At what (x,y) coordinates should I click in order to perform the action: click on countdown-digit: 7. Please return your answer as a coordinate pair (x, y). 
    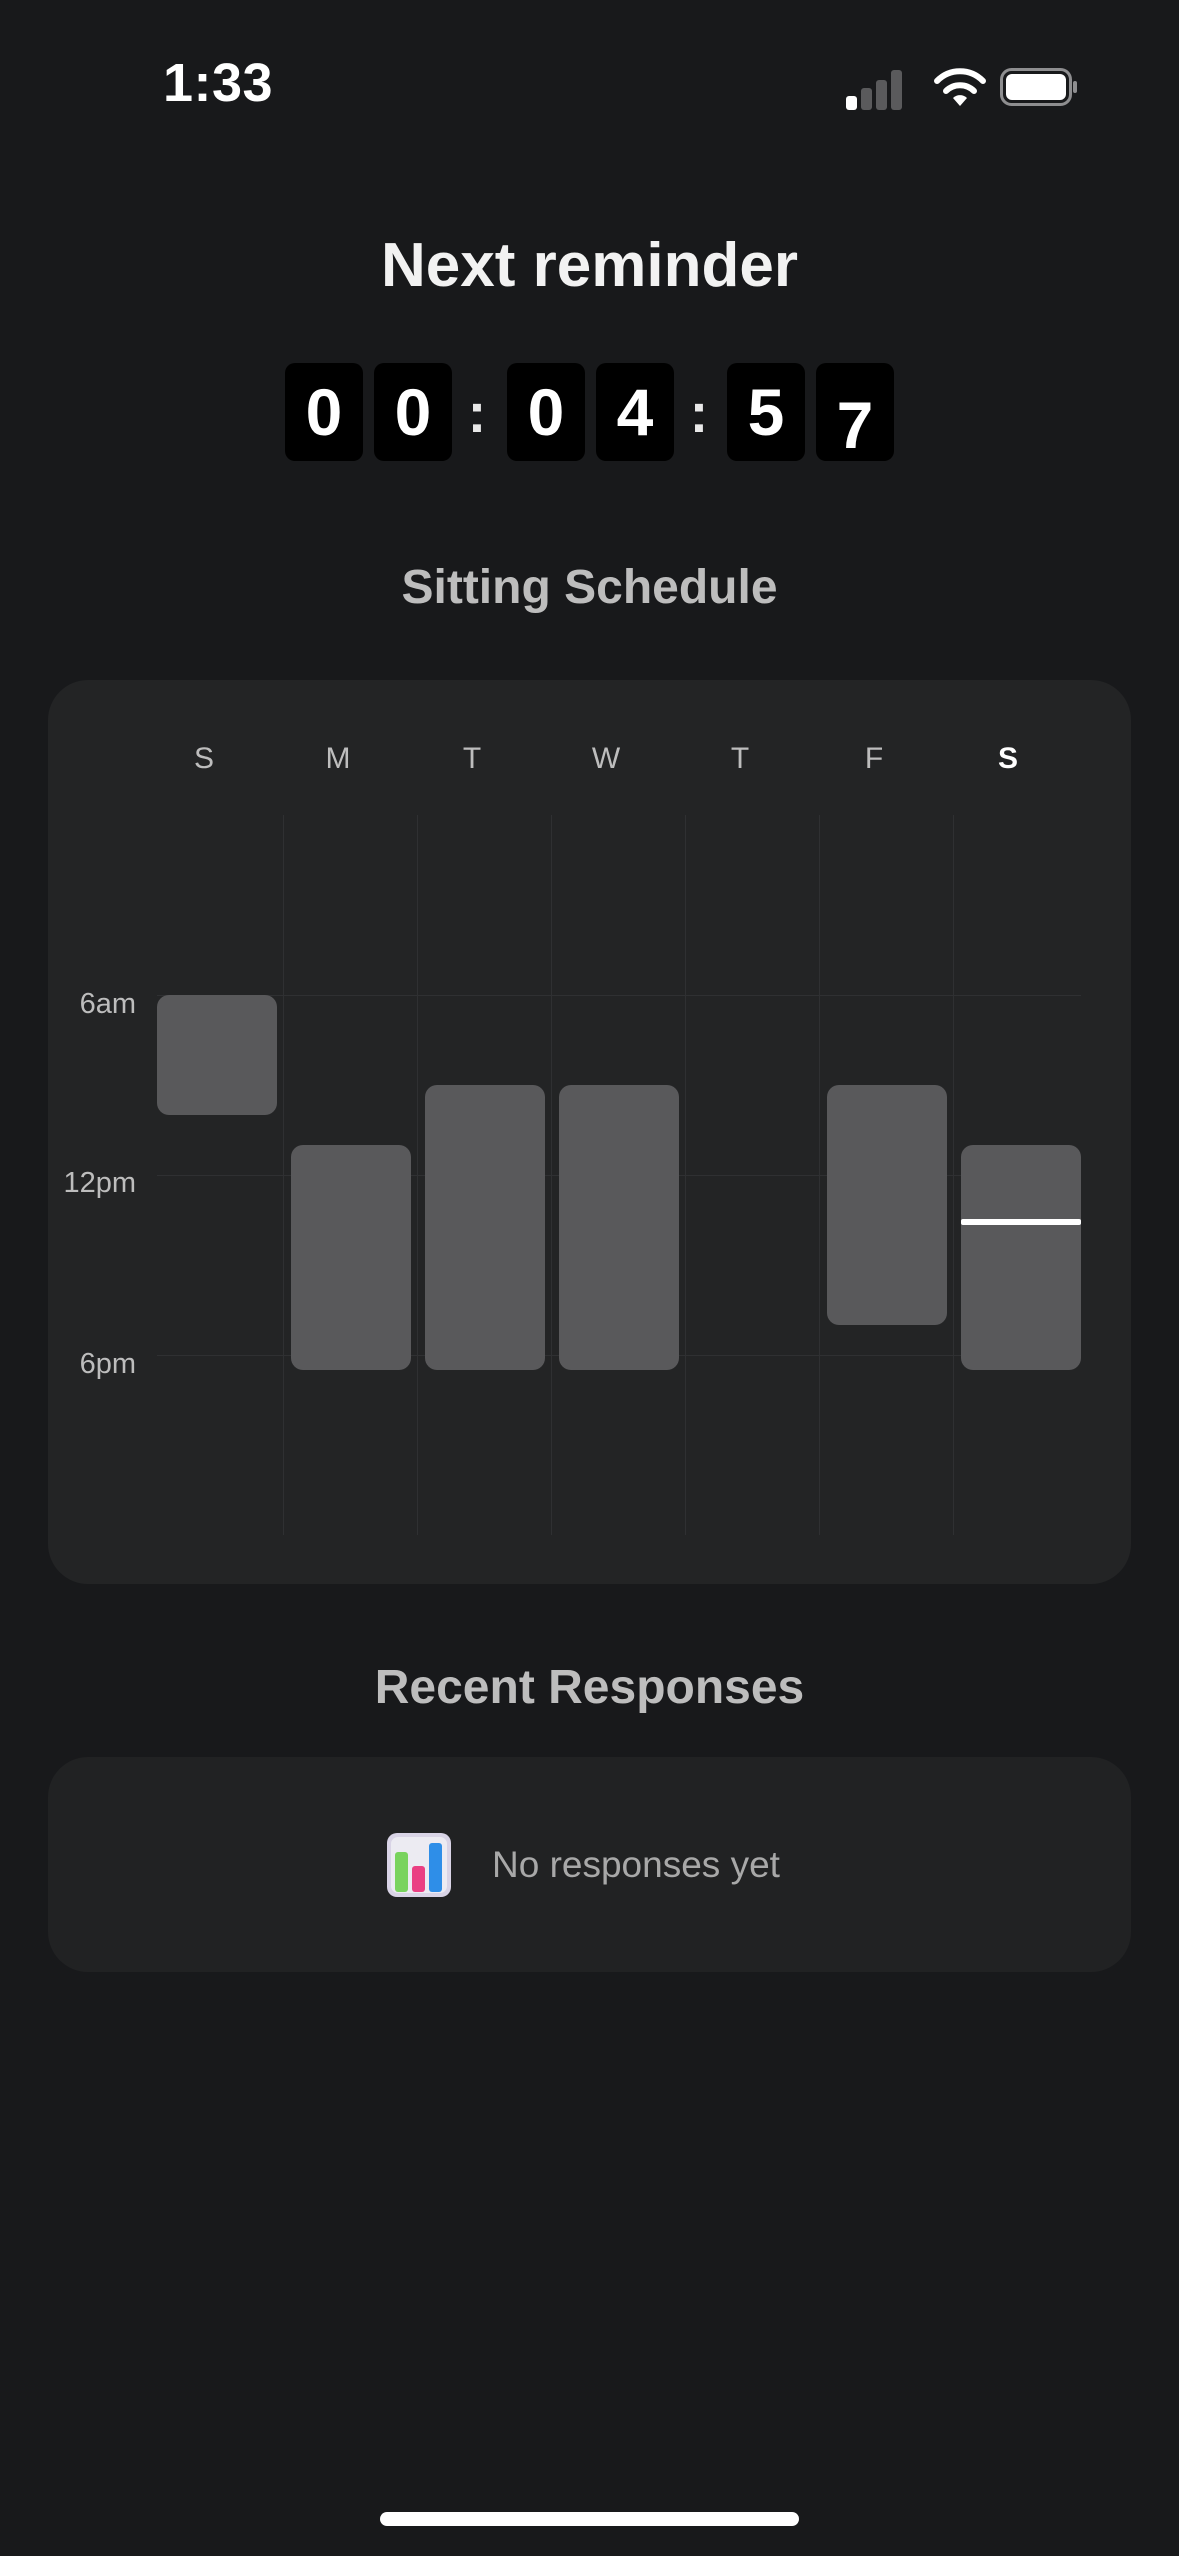
    Looking at the image, I should click on (855, 412).